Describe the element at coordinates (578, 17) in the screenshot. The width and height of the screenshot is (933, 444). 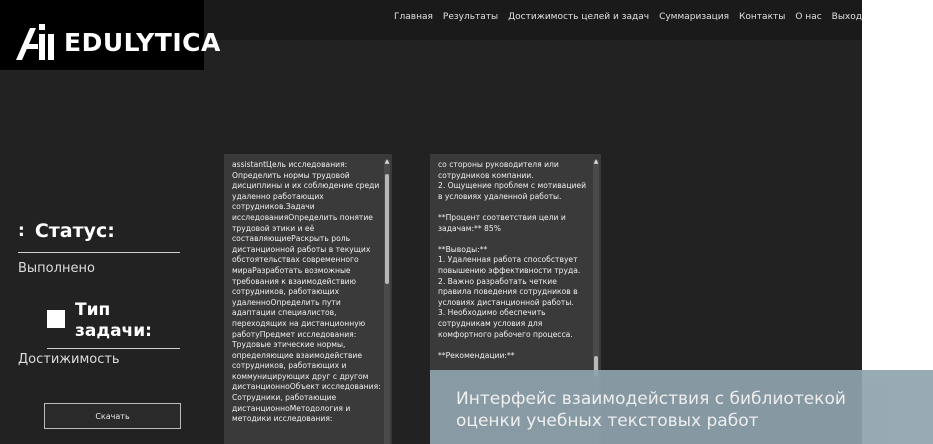
I see `nav-item-goals-tasks: Достижимость целей и задач` at that location.